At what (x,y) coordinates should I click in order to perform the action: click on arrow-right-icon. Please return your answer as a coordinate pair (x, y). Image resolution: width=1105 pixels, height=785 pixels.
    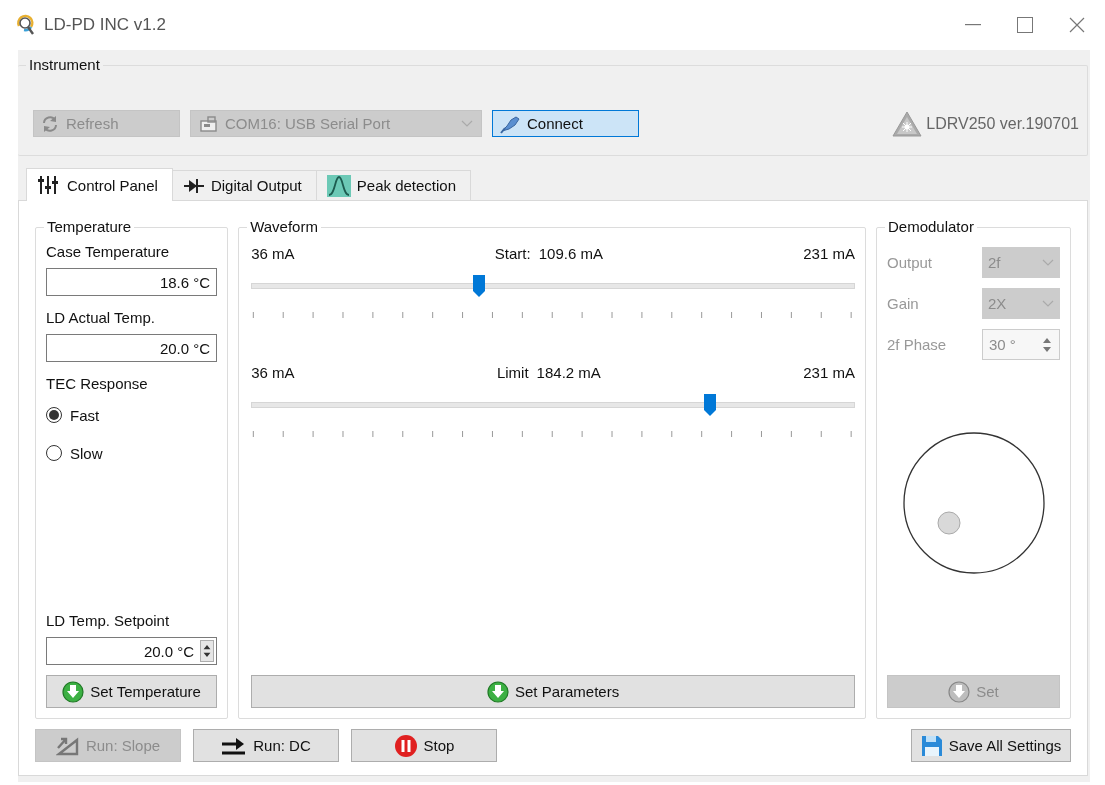
    Looking at the image, I should click on (234, 745).